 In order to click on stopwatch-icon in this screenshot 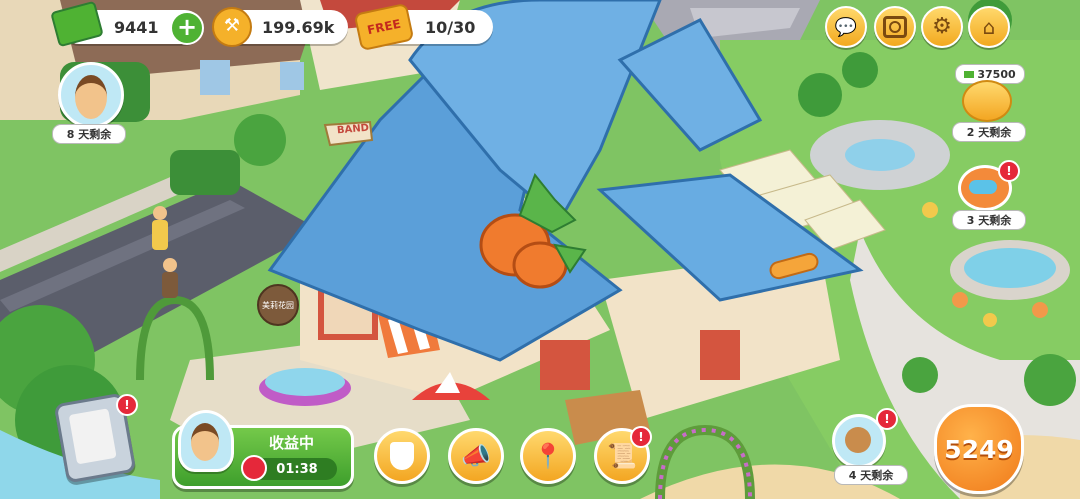, I will do `click(254, 468)`.